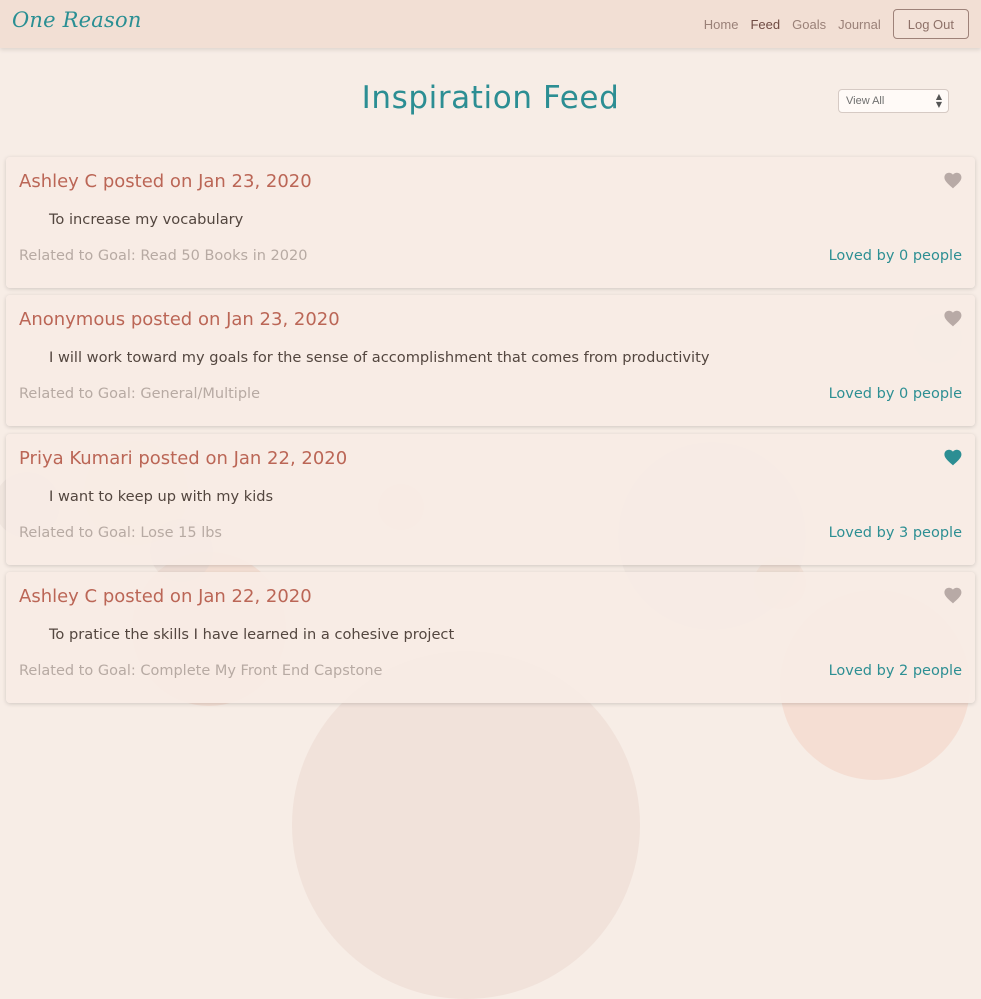 The image size is (981, 999). What do you see at coordinates (721, 24) in the screenshot?
I see `nav-home: Home` at bounding box center [721, 24].